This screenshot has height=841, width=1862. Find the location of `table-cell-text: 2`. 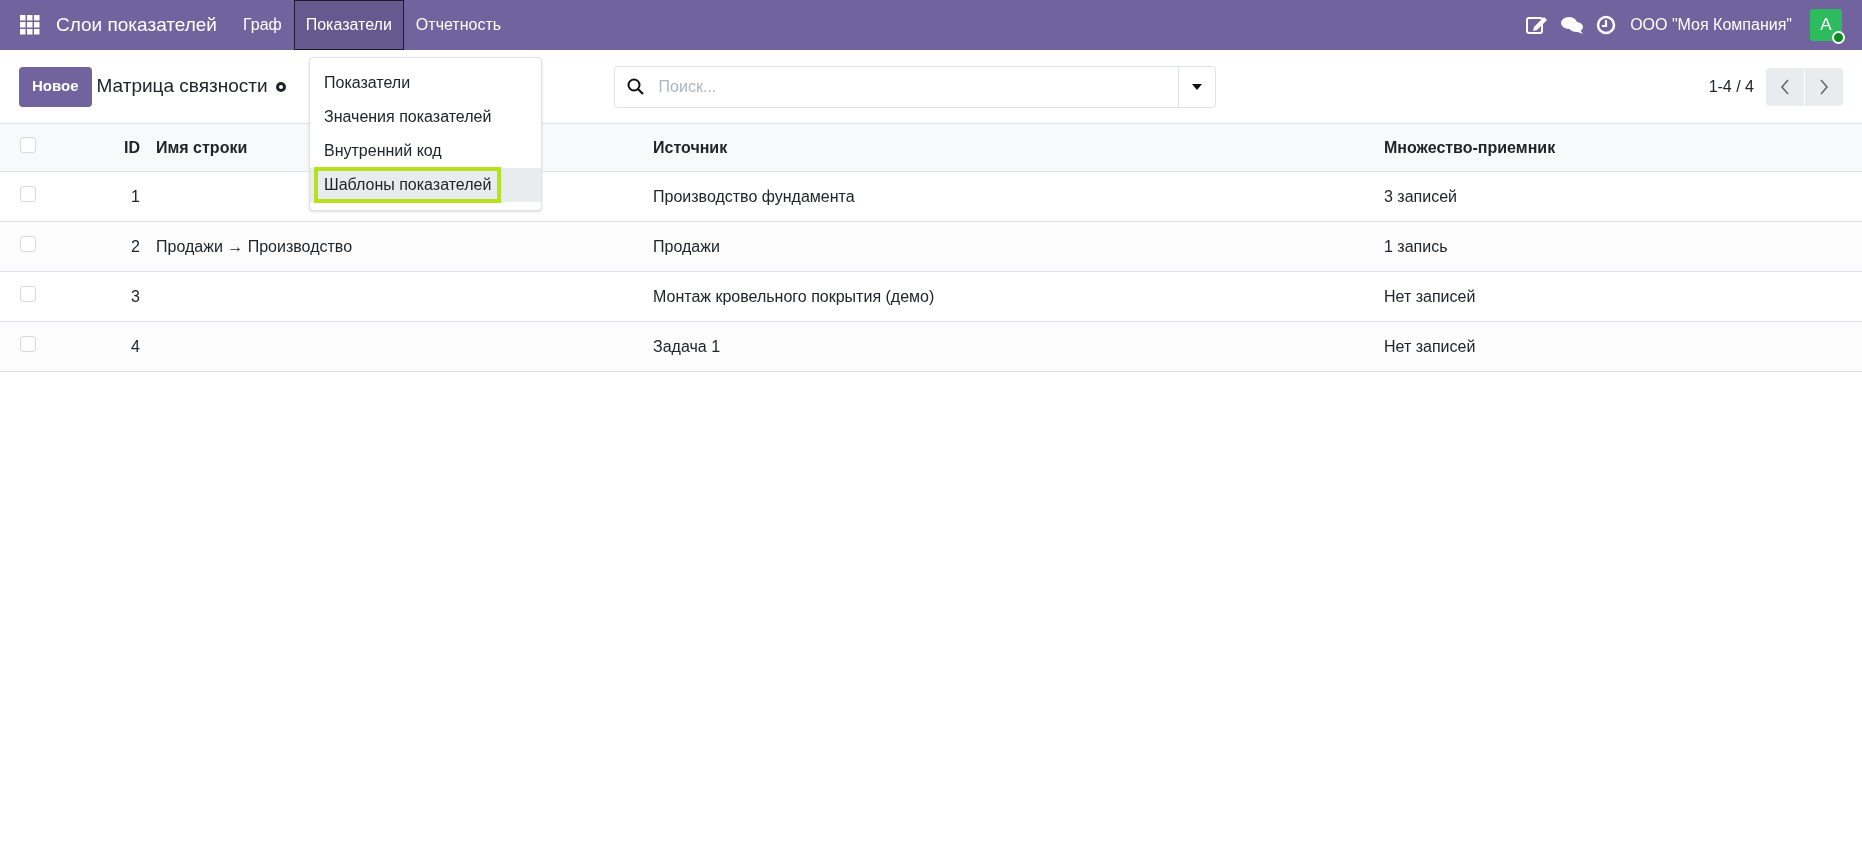

table-cell-text: 2 is located at coordinates (135, 246).